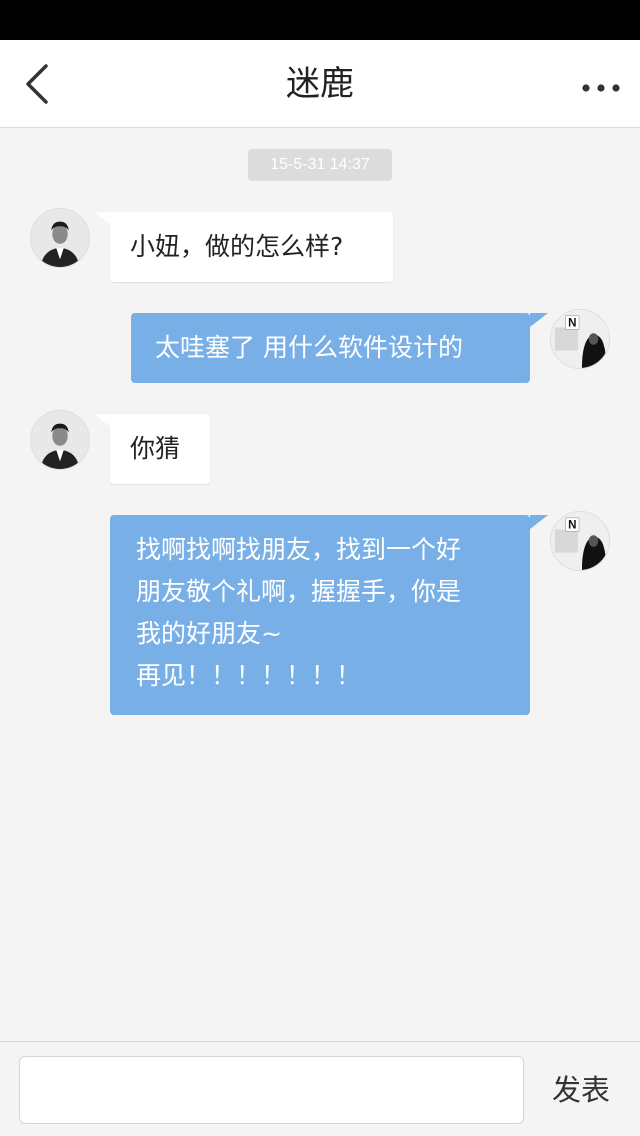 The width and height of the screenshot is (640, 1136). What do you see at coordinates (320, 20) in the screenshot?
I see `status-bar` at bounding box center [320, 20].